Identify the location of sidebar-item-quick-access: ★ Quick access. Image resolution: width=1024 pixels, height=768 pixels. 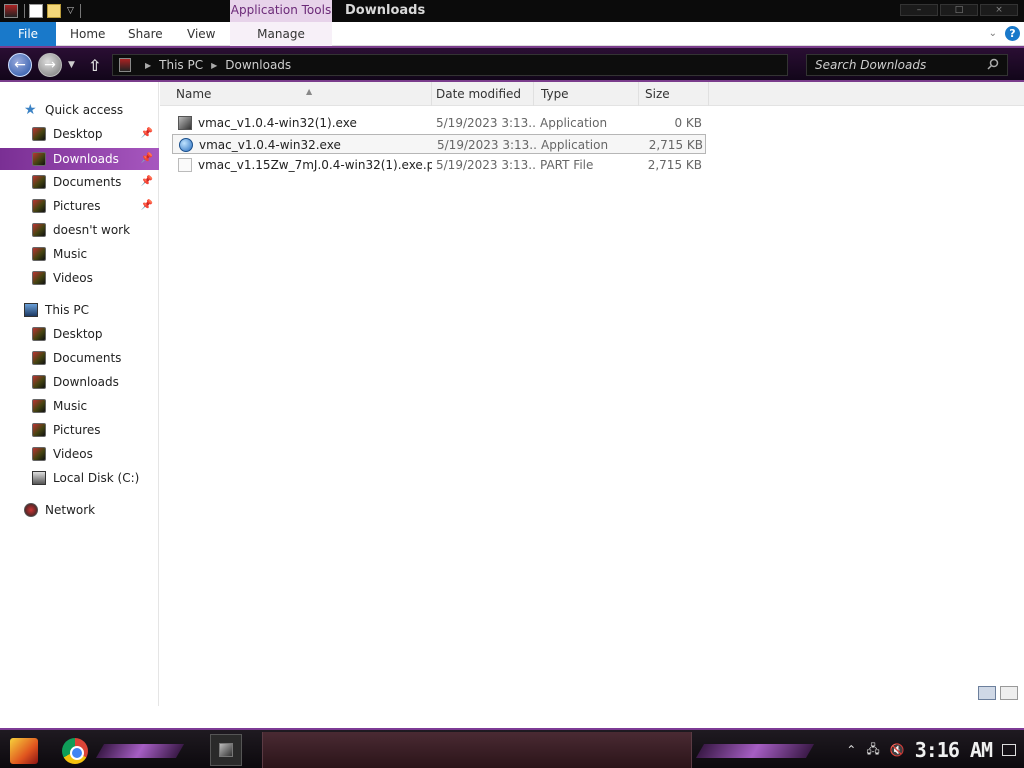
(79, 110).